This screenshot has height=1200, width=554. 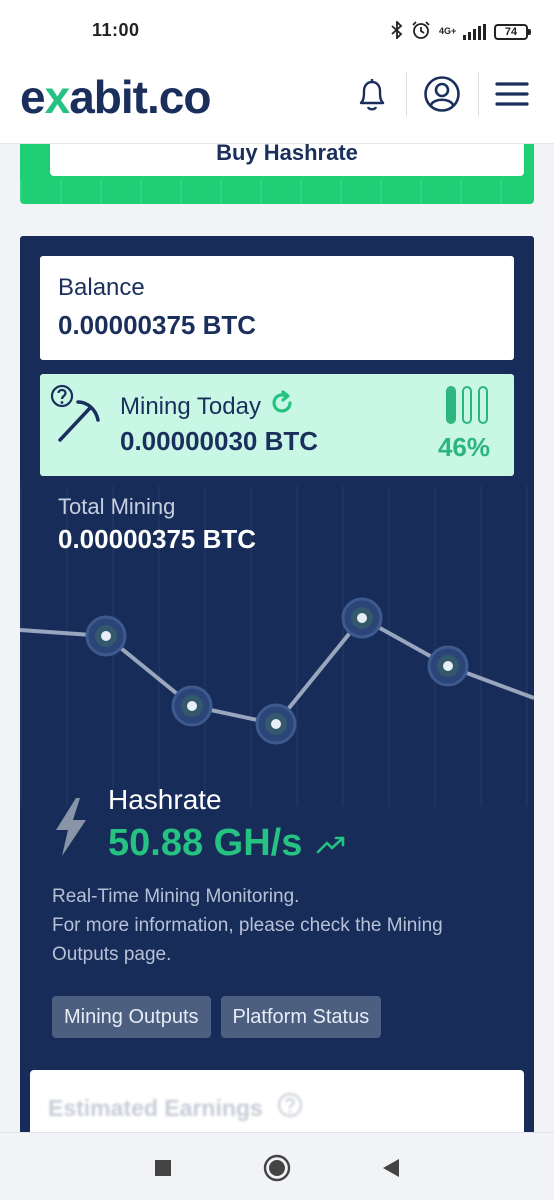 What do you see at coordinates (80, 421) in the screenshot?
I see `help-pickaxe-icon` at bounding box center [80, 421].